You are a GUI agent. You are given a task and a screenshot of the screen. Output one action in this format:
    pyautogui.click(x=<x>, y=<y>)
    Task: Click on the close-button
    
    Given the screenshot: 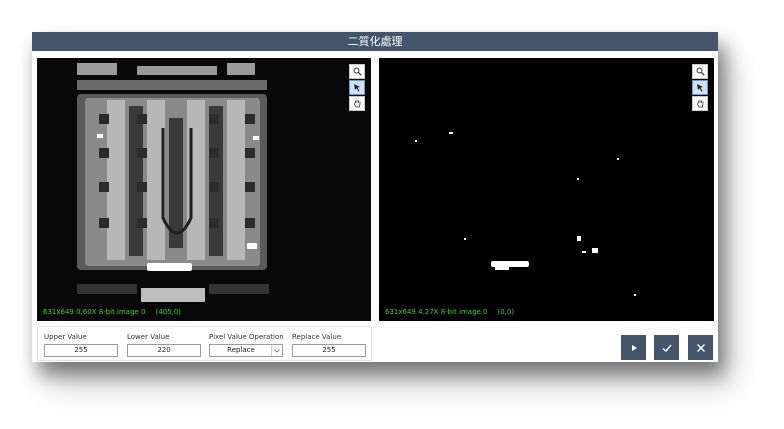 What is the action you would take?
    pyautogui.click(x=700, y=347)
    